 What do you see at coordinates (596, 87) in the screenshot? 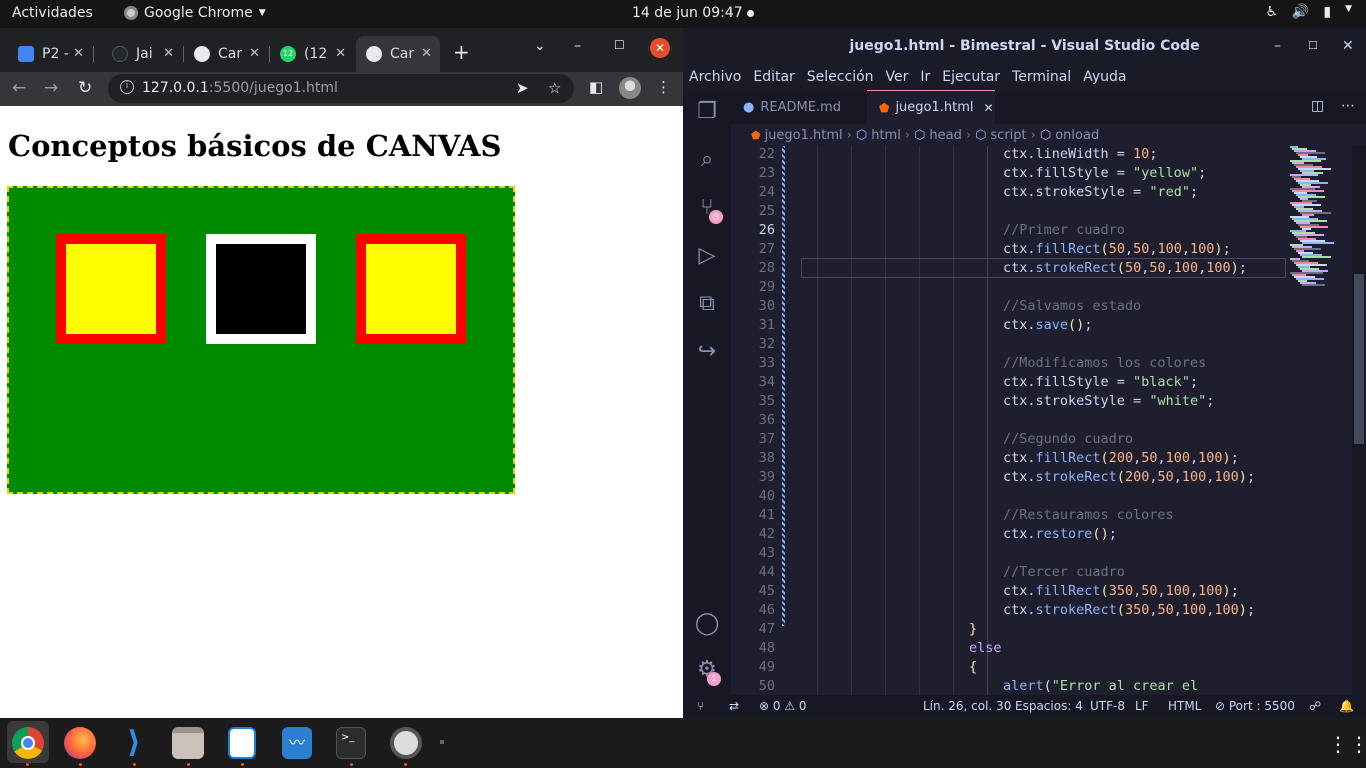
I see `side-panel-icon: ◧` at bounding box center [596, 87].